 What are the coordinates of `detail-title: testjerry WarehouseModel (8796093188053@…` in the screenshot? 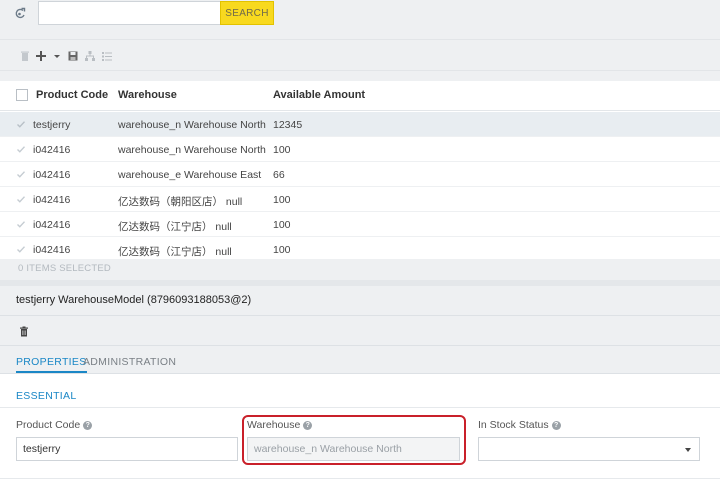 It's located at (134, 300).